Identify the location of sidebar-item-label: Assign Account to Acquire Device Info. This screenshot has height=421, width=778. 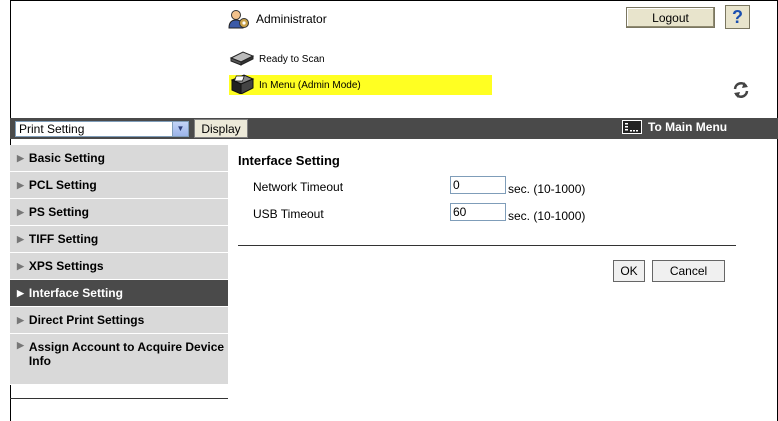
(126, 354).